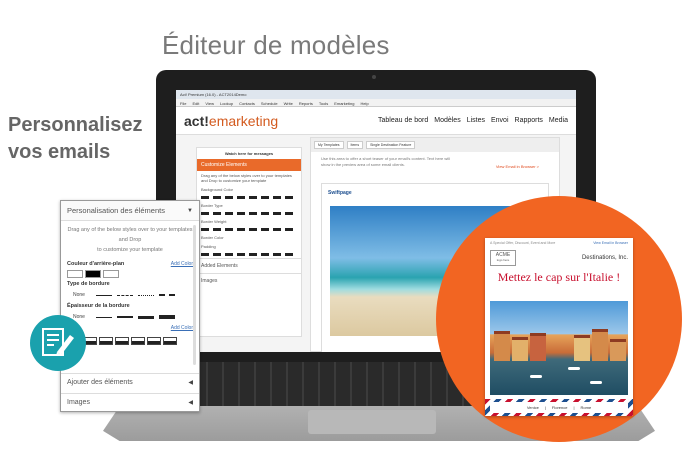 Image resolution: width=690 pixels, height=472 pixels. What do you see at coordinates (288, 103) in the screenshot?
I see `menu-write: Write` at bounding box center [288, 103].